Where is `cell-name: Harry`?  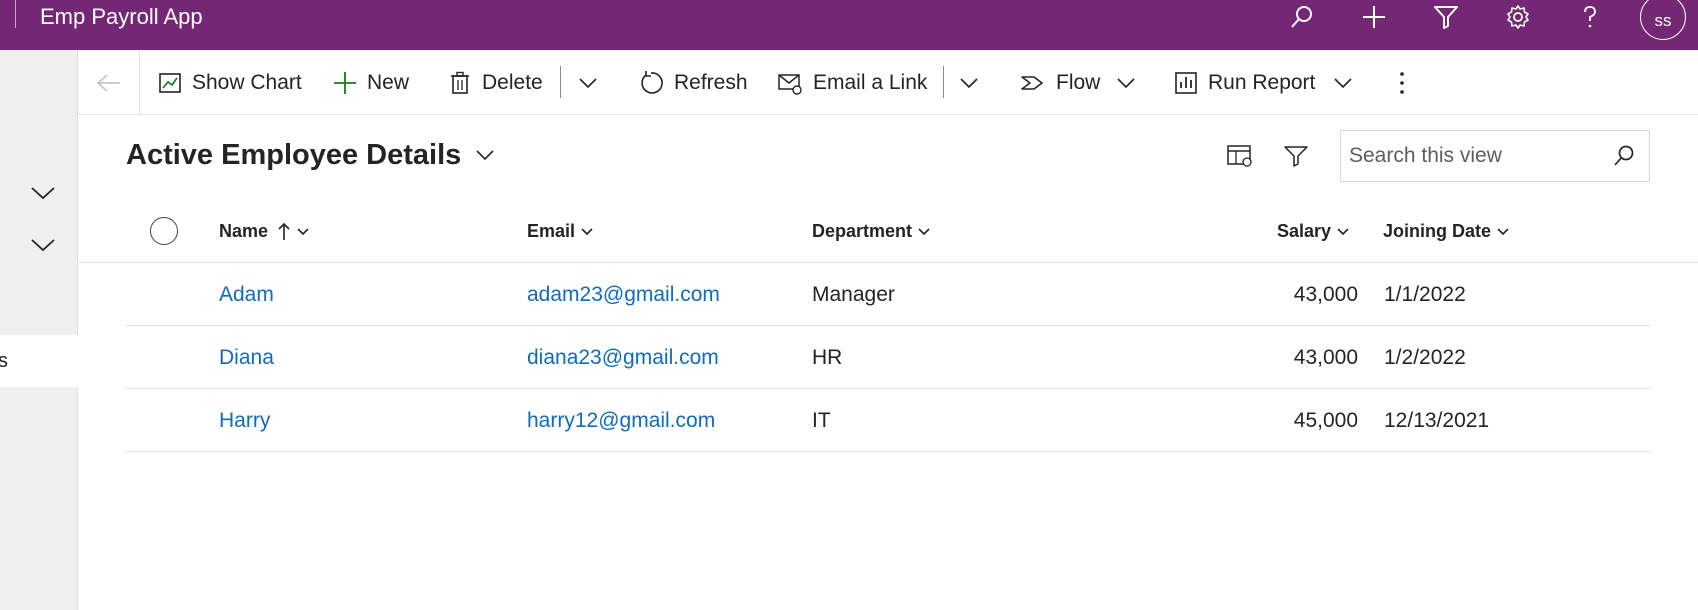 cell-name: Harry is located at coordinates (244, 420).